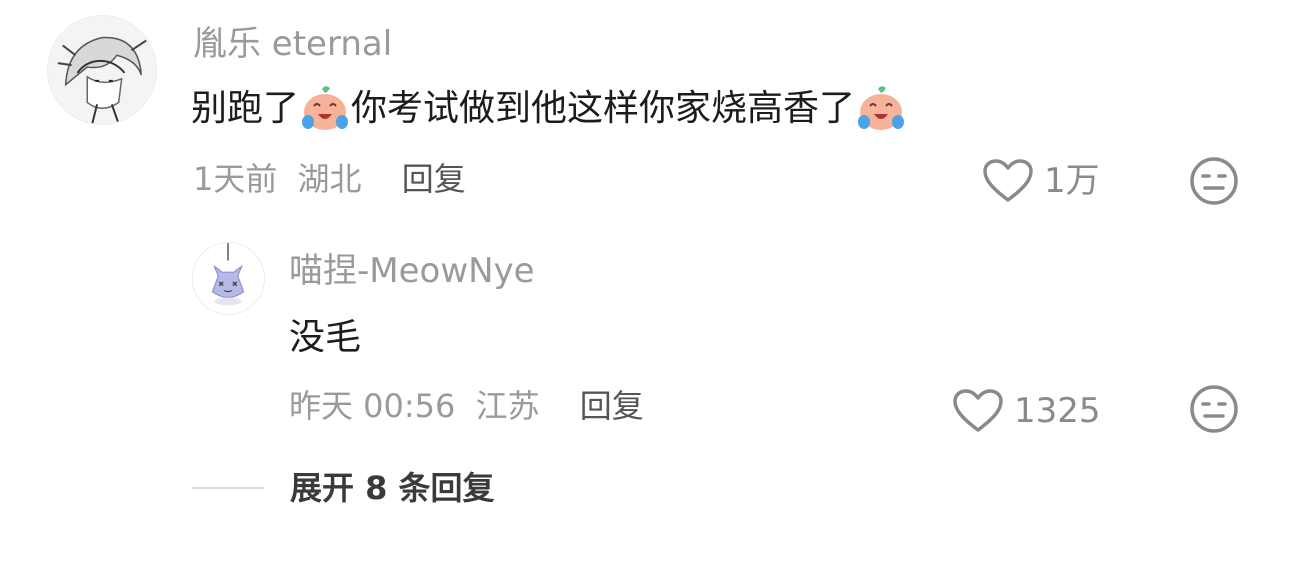  Describe the element at coordinates (392, 488) in the screenshot. I see `expand-replies-label: 展开 8 条回复` at that location.